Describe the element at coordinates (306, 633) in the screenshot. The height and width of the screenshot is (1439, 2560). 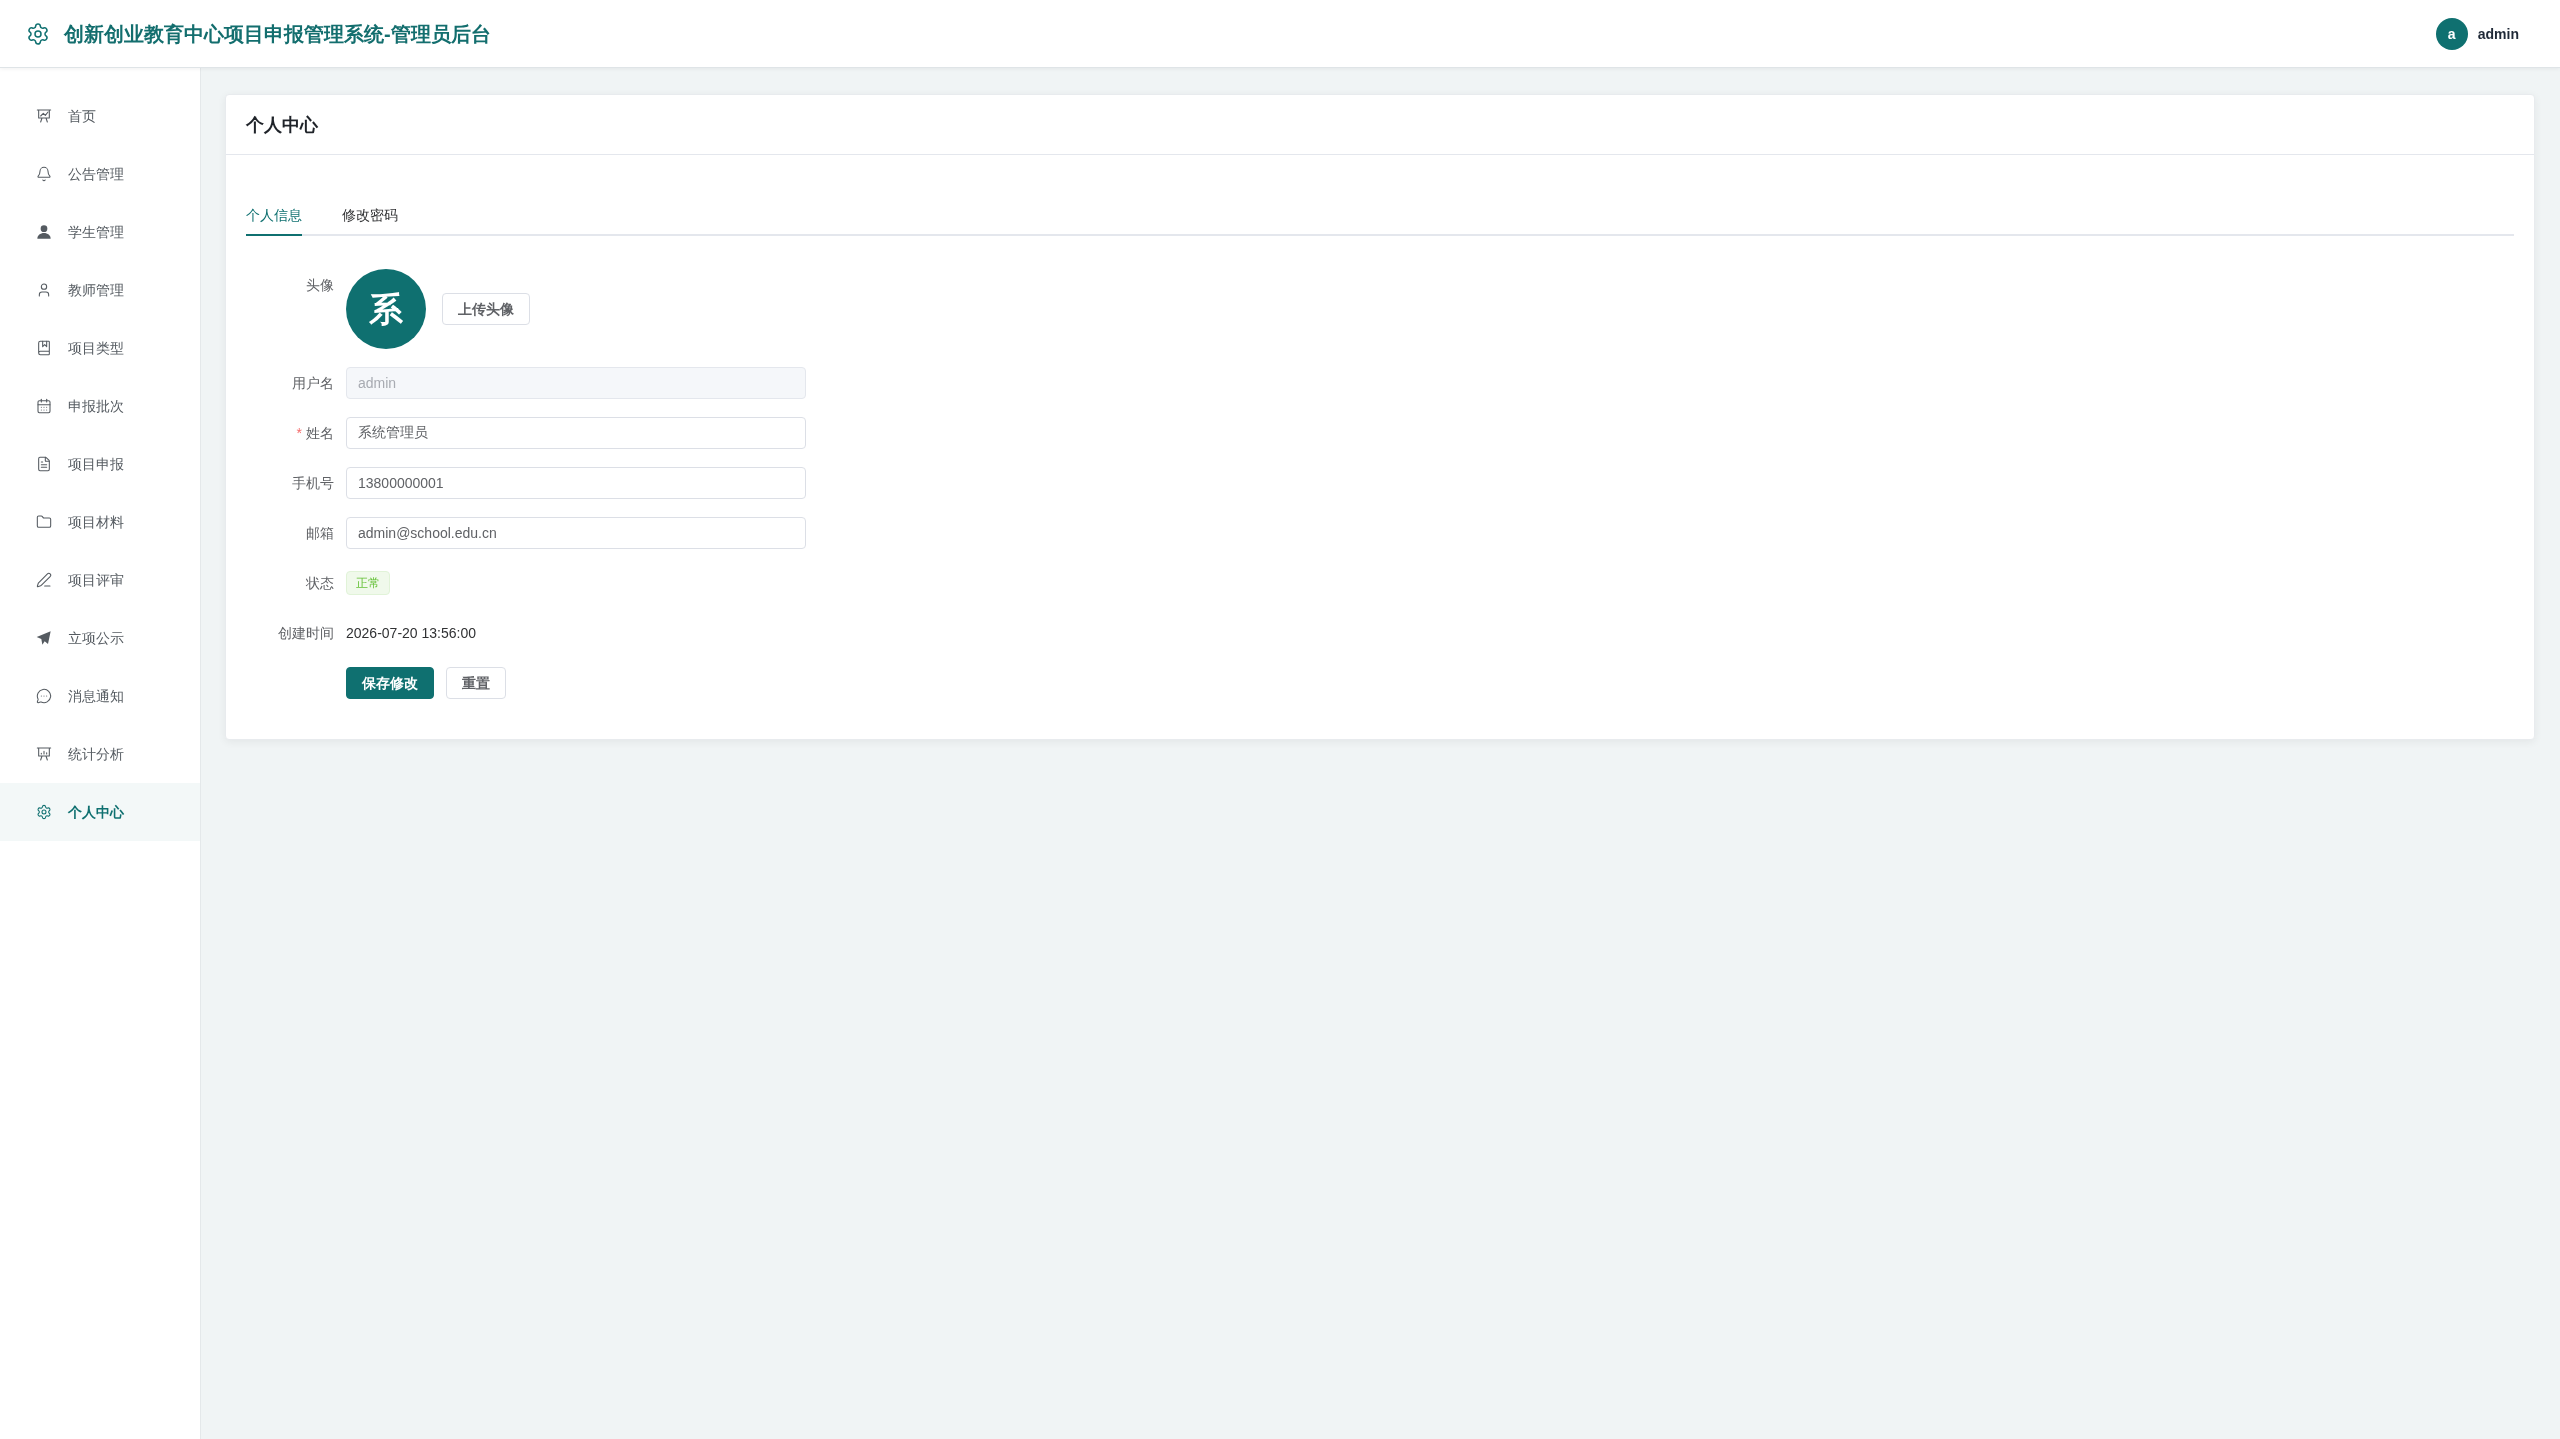
I see `field-label: 创建时间` at that location.